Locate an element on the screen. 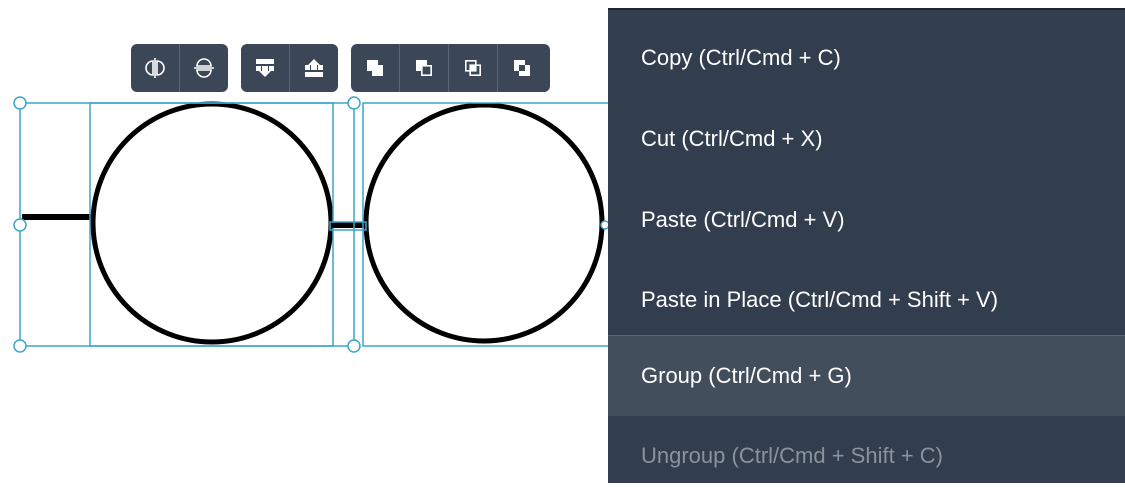 The width and height of the screenshot is (1125, 496). exclude-button is located at coordinates (521, 68).